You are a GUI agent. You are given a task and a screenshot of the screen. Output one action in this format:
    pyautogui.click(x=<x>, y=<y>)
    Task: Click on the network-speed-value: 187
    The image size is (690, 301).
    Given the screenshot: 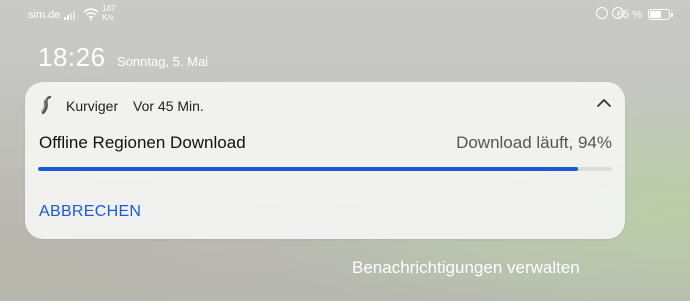 What is the action you would take?
    pyautogui.click(x=109, y=8)
    